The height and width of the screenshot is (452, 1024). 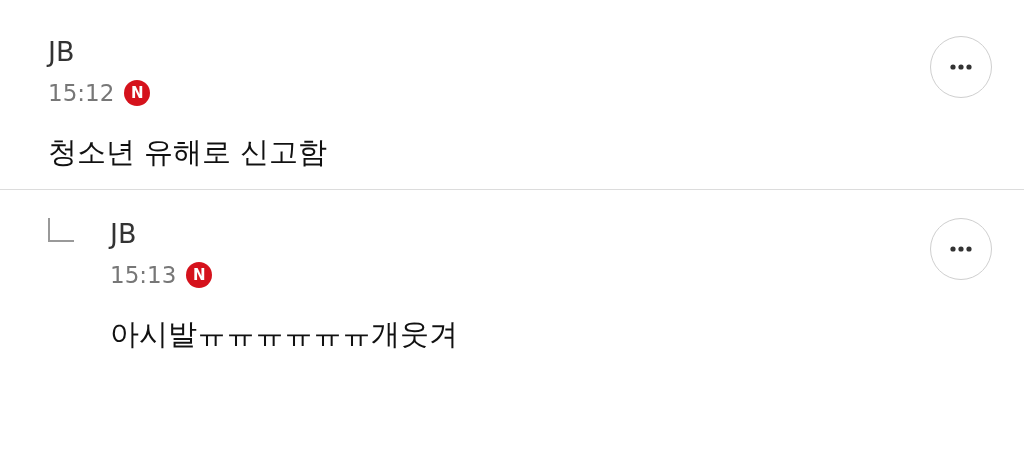 What do you see at coordinates (284, 334) in the screenshot?
I see `comment-text: 아시발ㅠㅠㅠㅠㅠㅠ개웃겨` at bounding box center [284, 334].